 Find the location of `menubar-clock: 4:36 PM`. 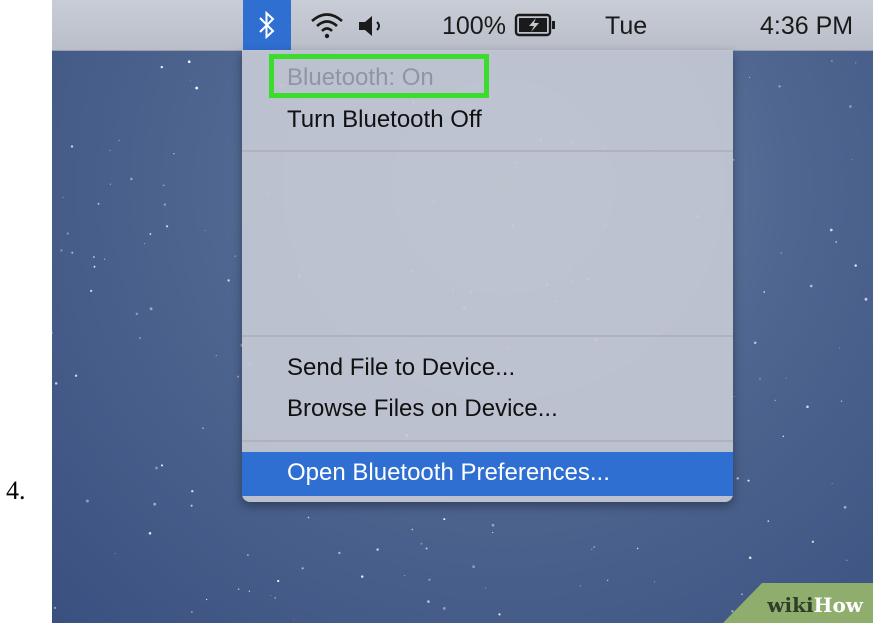

menubar-clock: 4:36 PM is located at coordinates (806, 26).